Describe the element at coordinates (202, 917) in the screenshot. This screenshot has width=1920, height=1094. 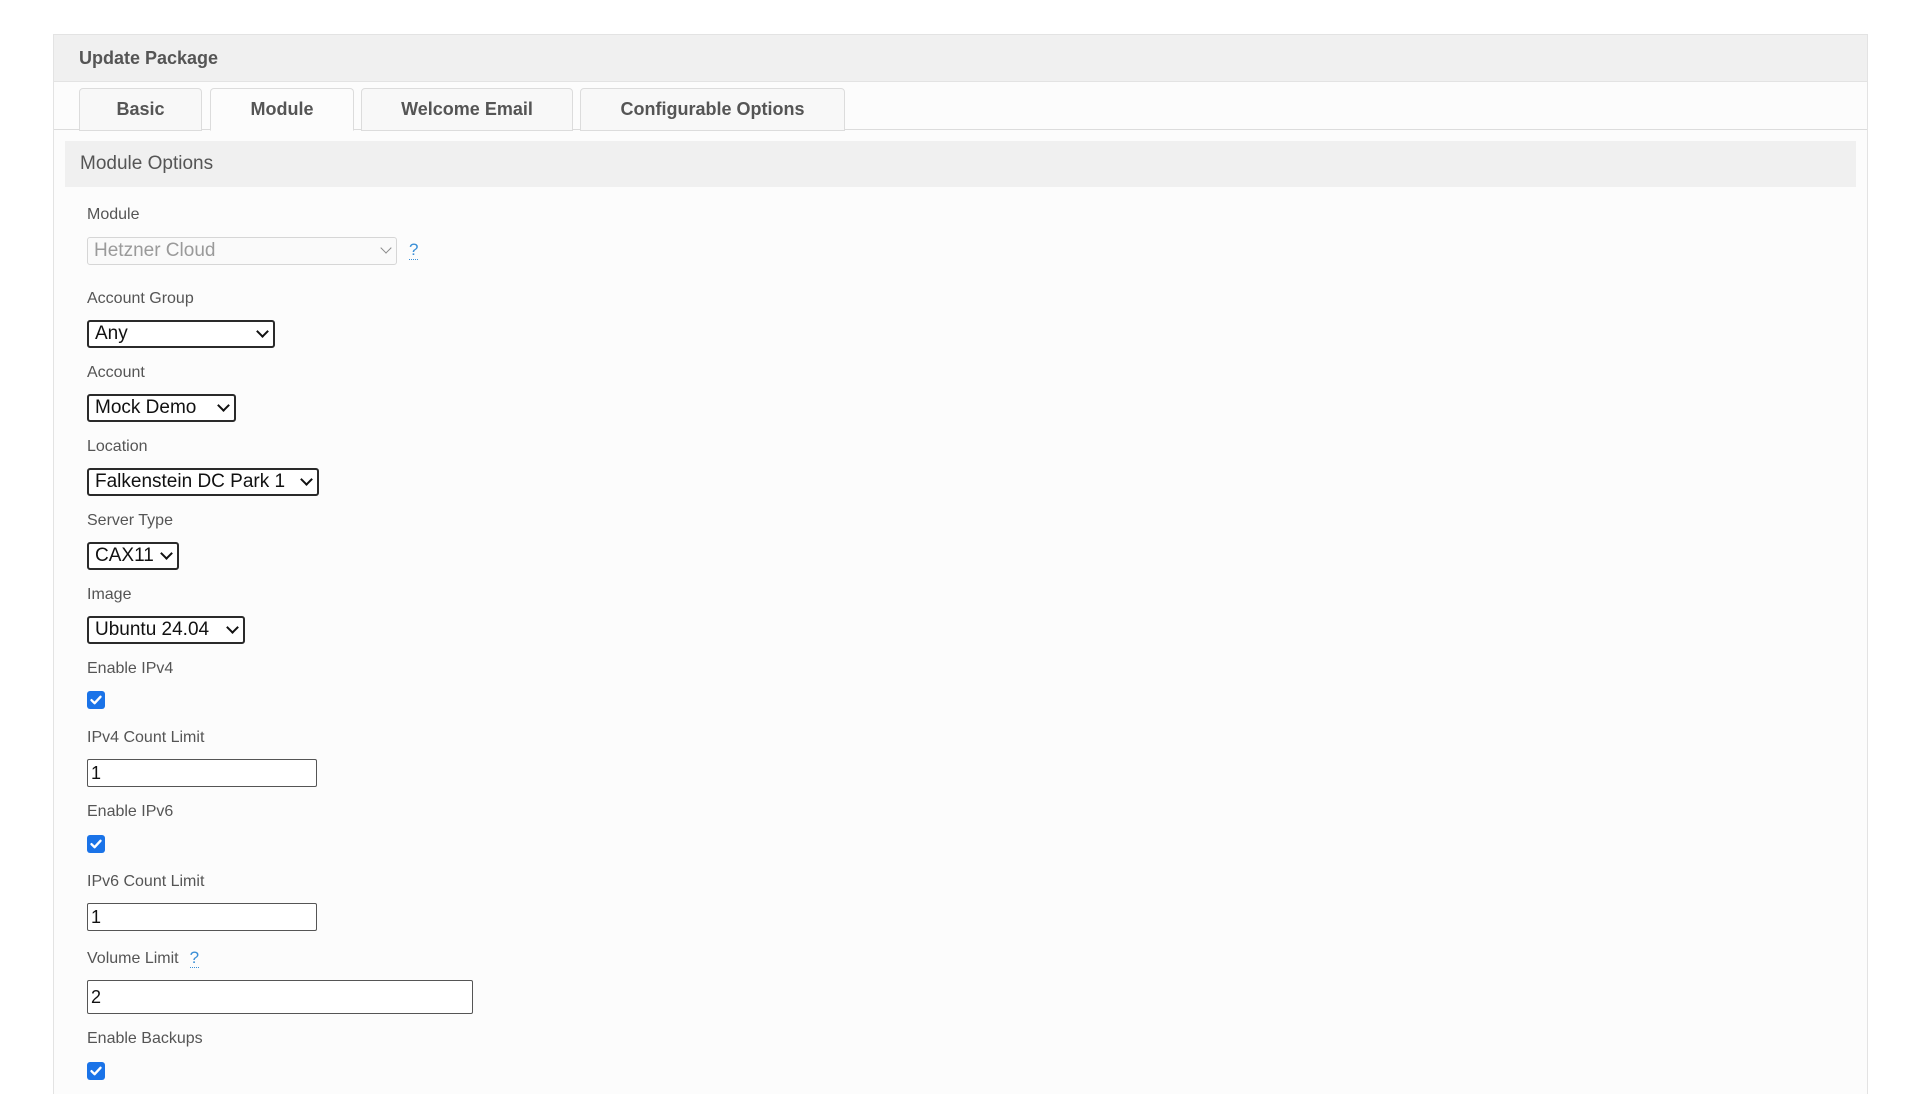
I see `ipv6-count-limit-input: 1` at that location.